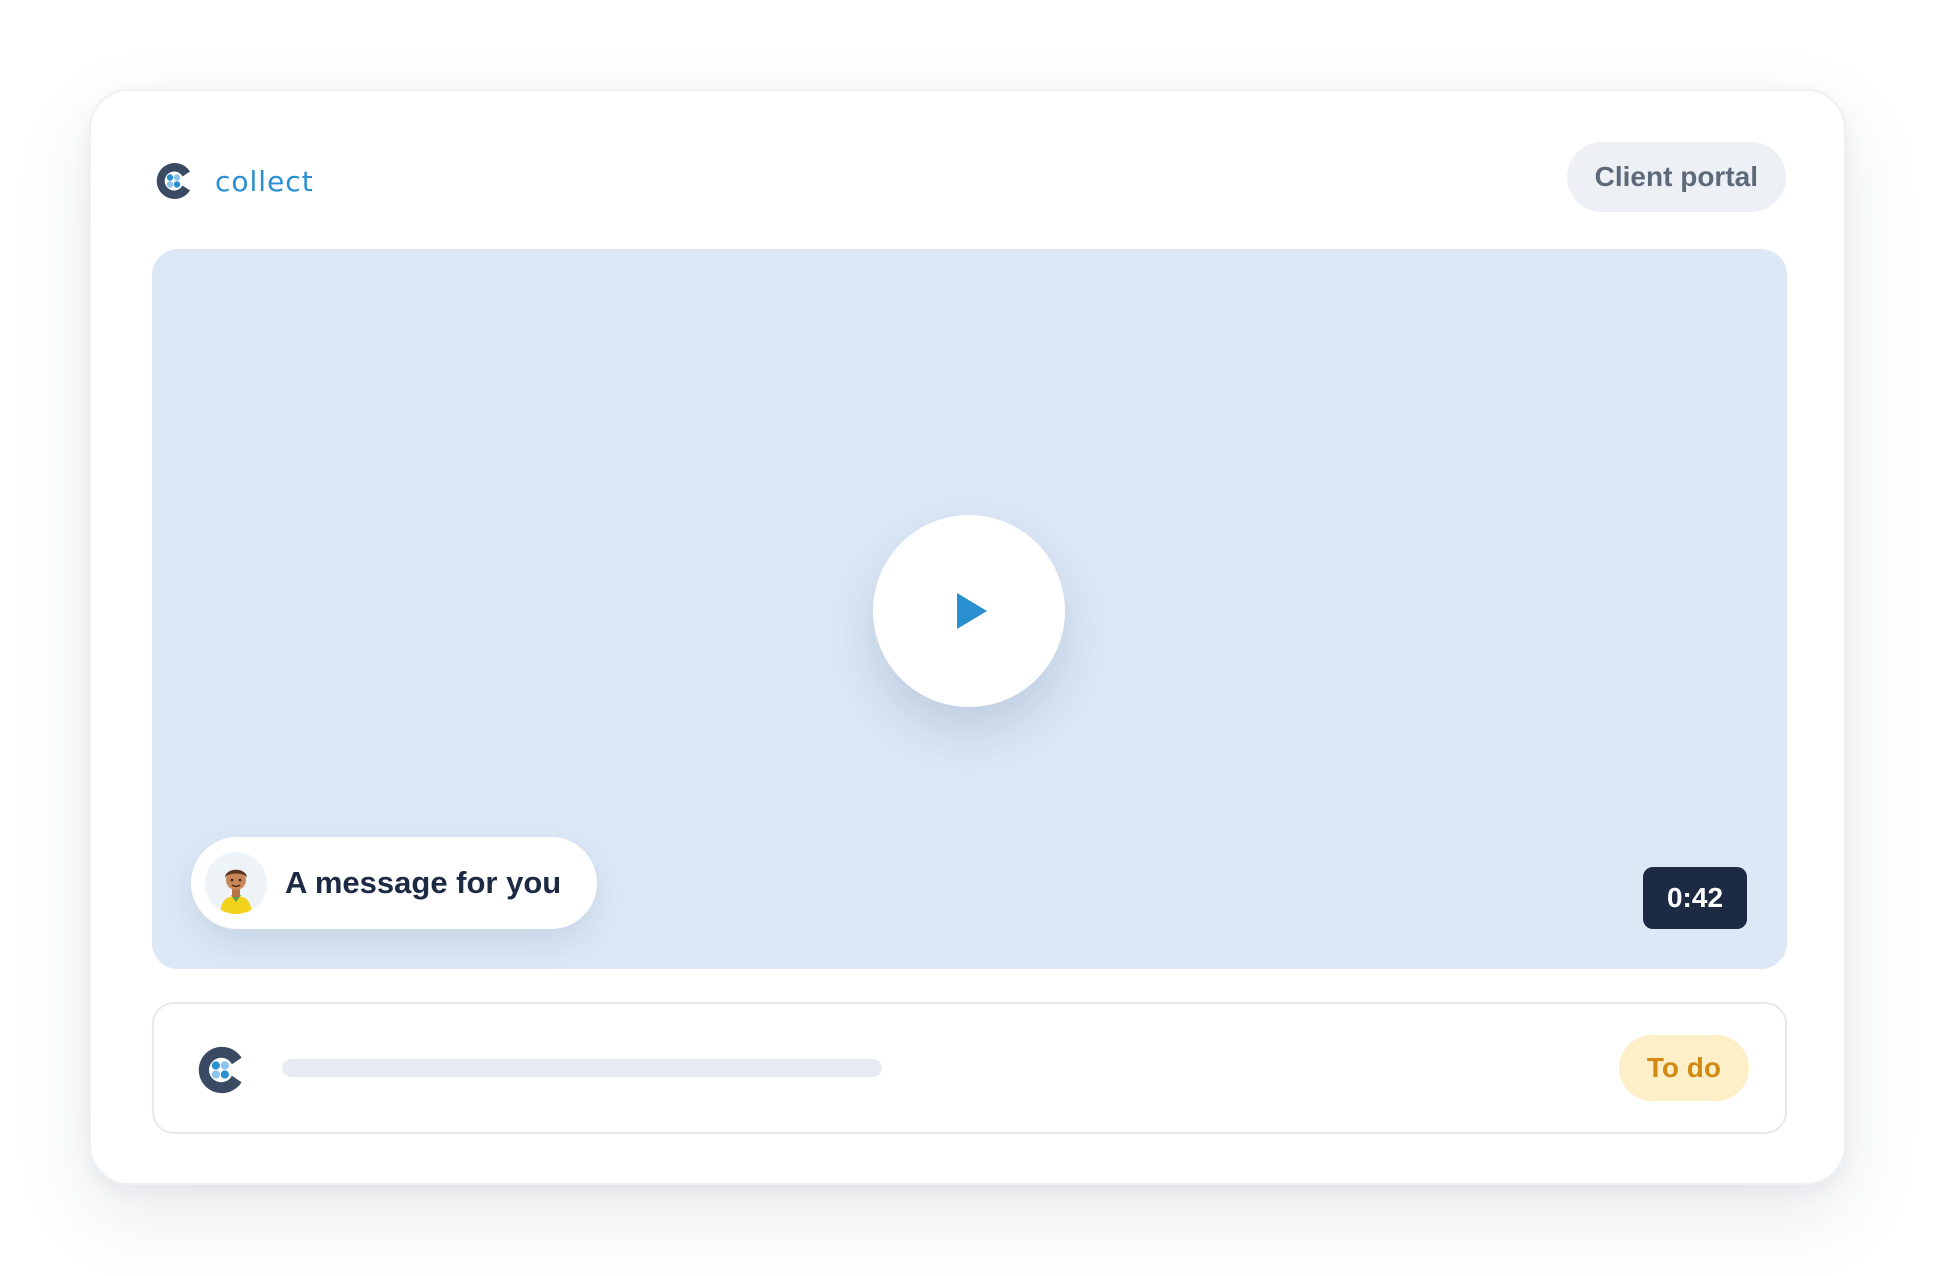 This screenshot has height=1276, width=1936. I want to click on message-label-pill: A message for you, so click(394, 883).